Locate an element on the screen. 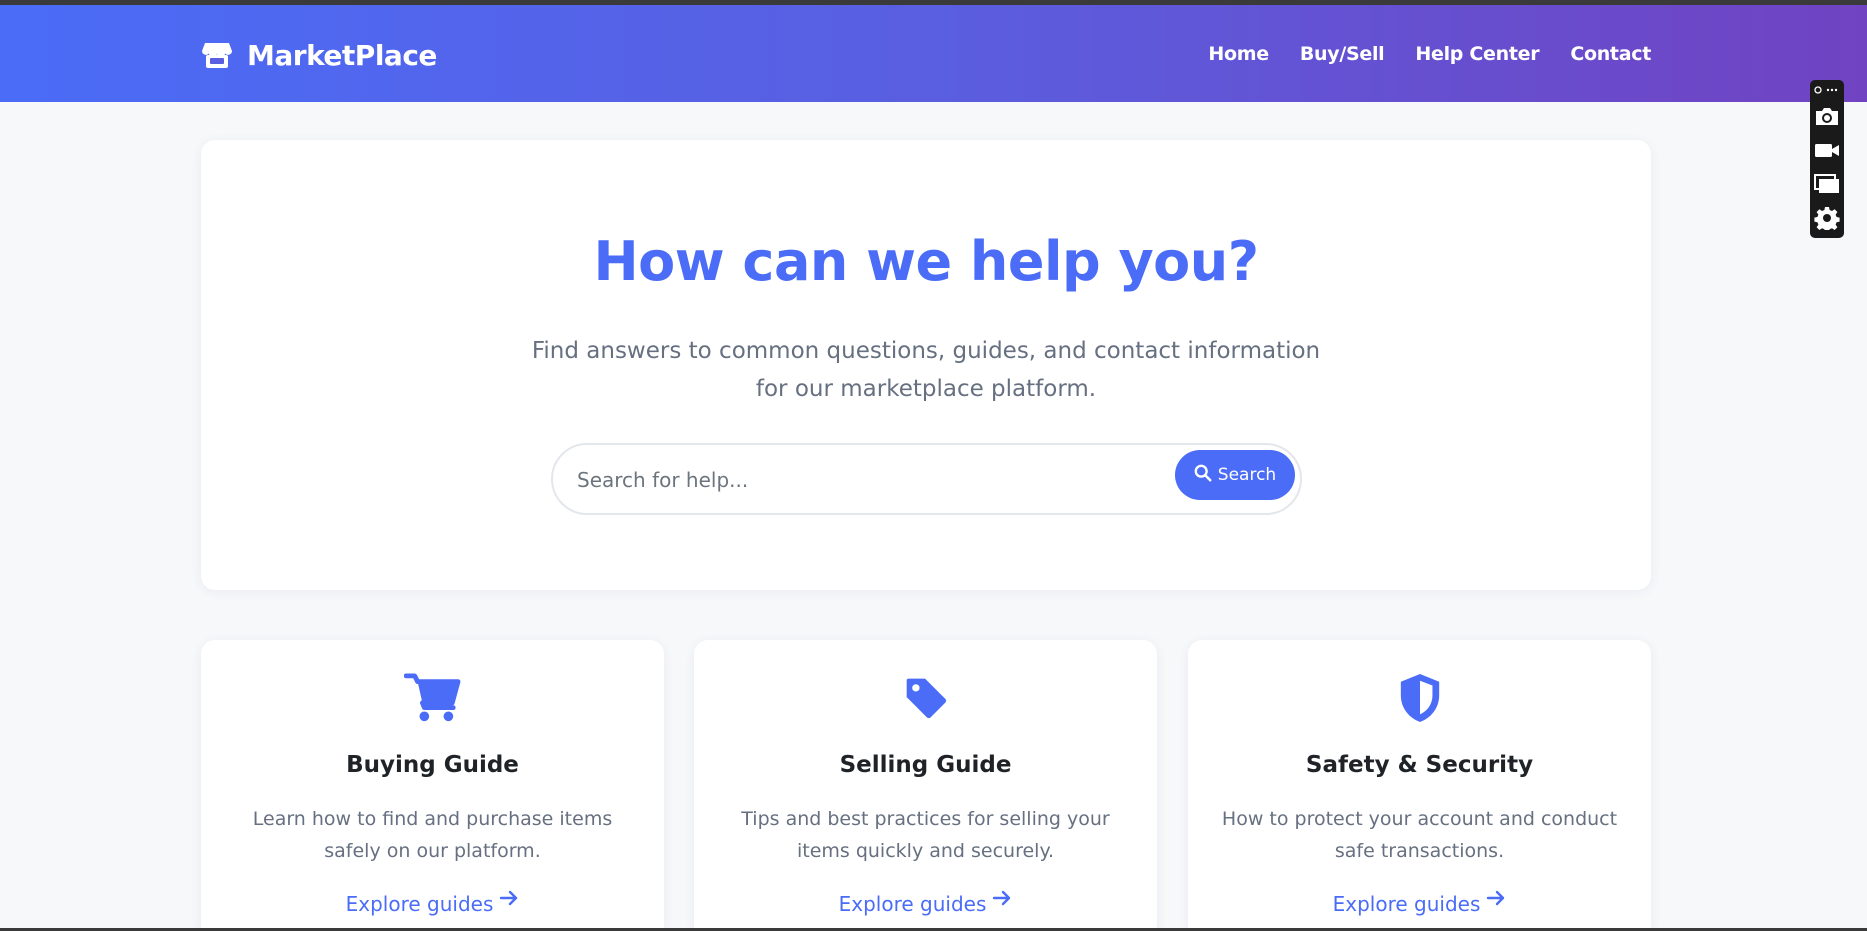 The width and height of the screenshot is (1867, 931). search-button: Search is located at coordinates (1235, 475).